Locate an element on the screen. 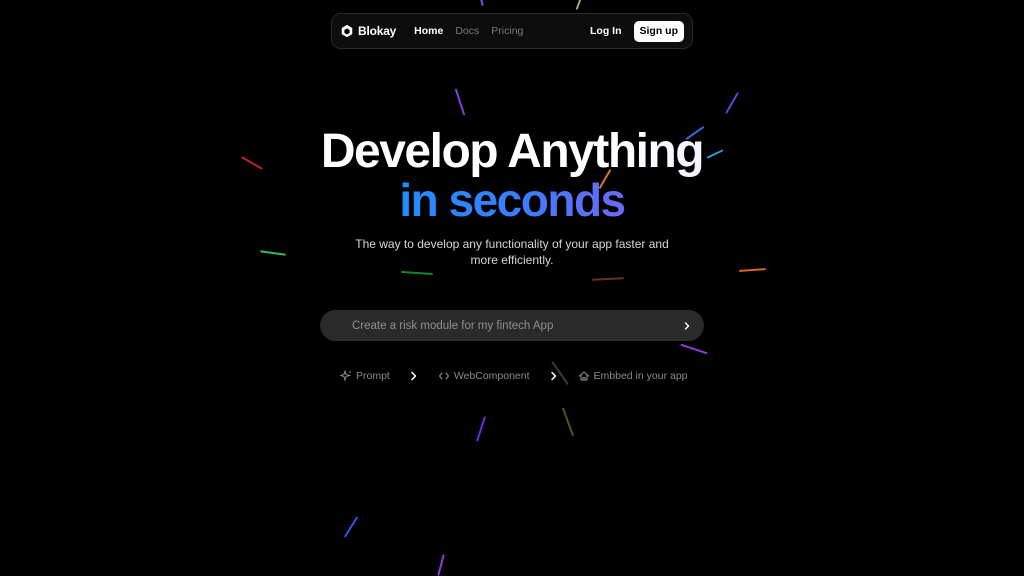  brand: Blokay is located at coordinates (368, 31).